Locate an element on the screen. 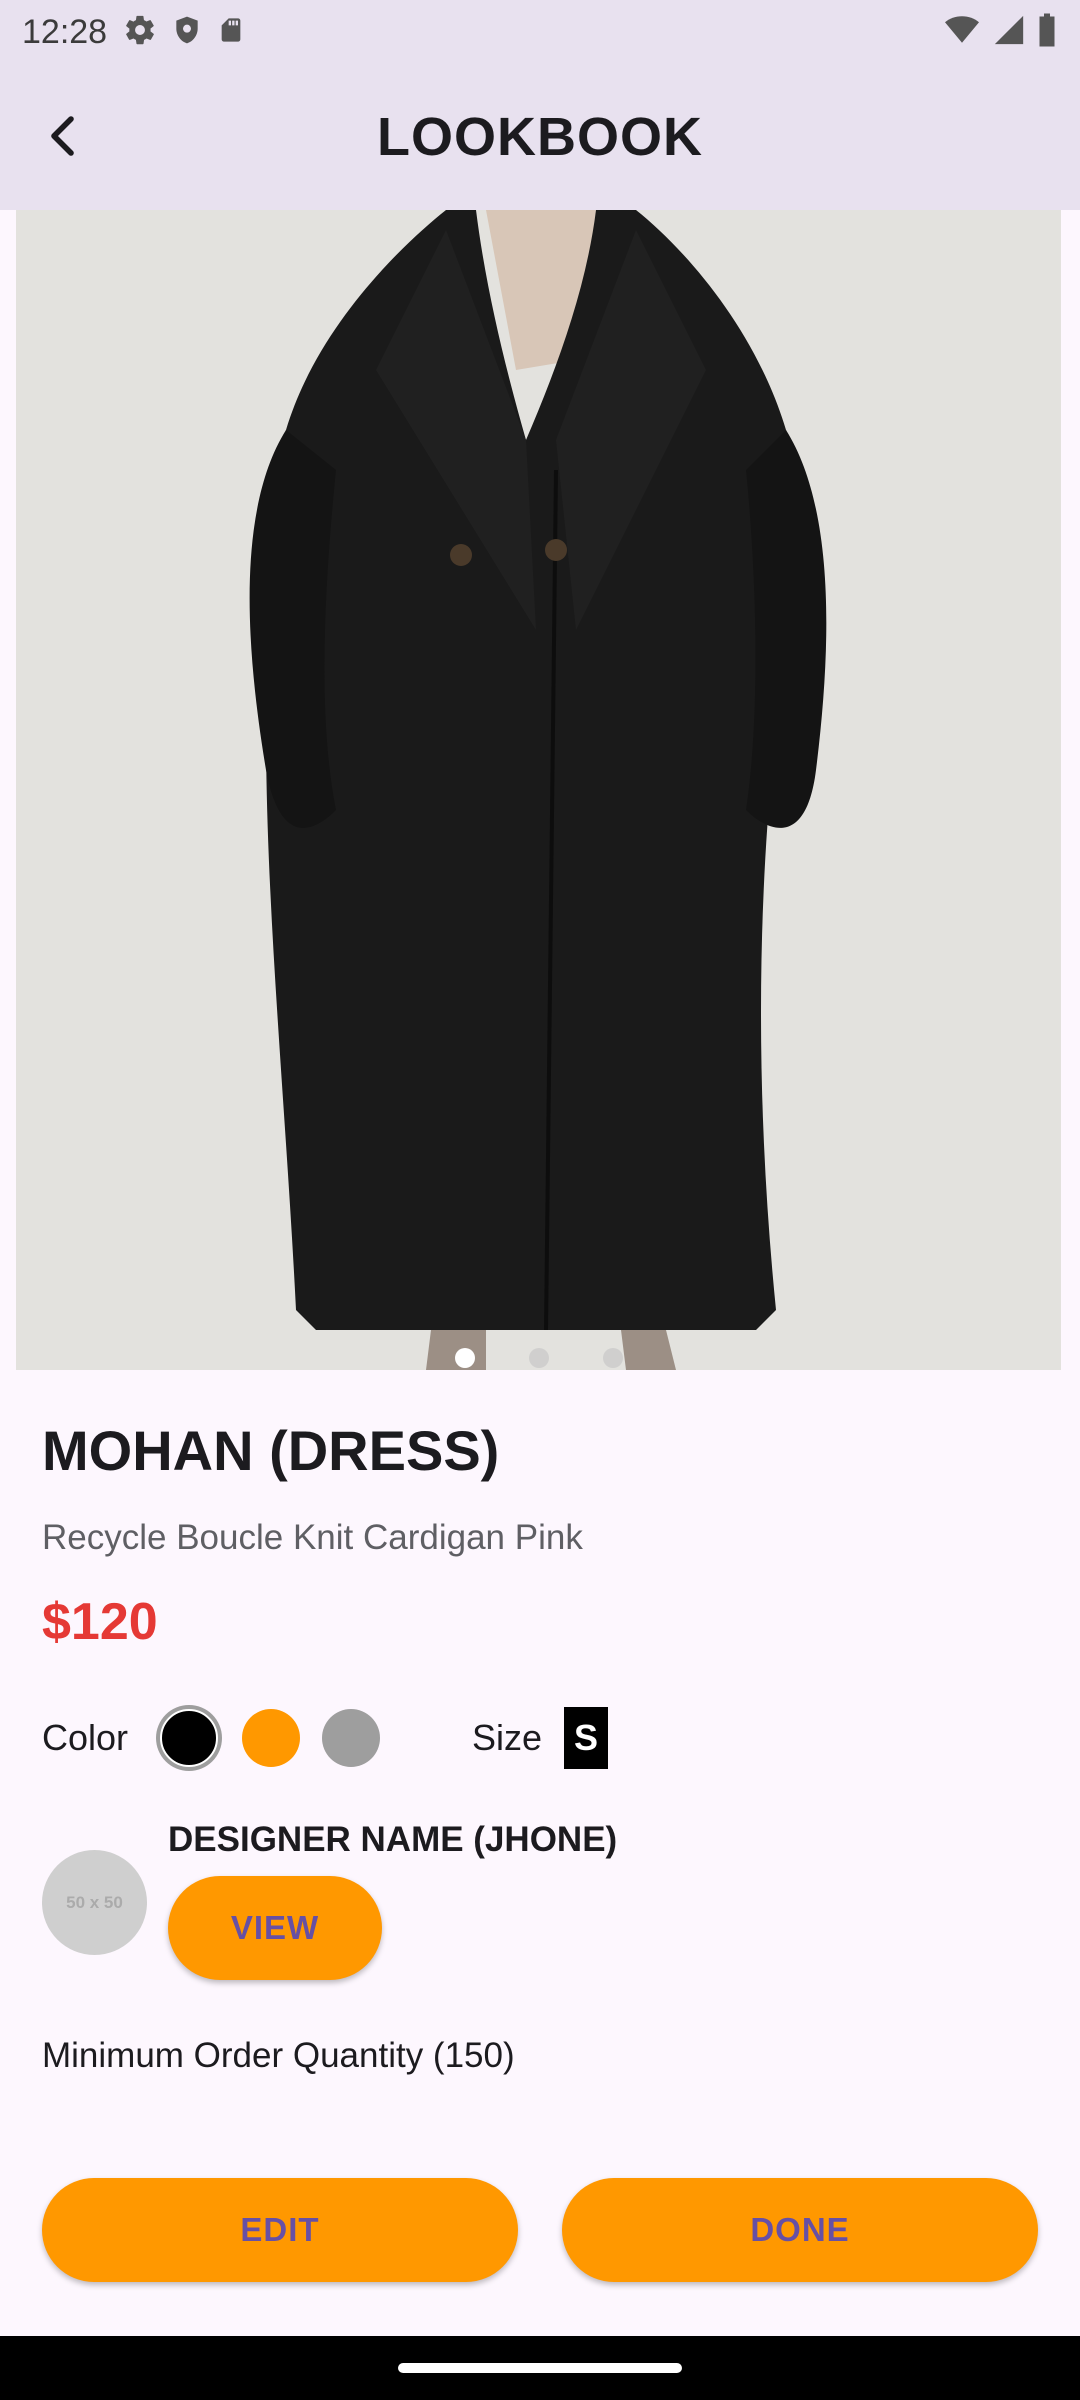 This screenshot has width=1080, height=2400. app-bar: LOOKBOOK is located at coordinates (540, 137).